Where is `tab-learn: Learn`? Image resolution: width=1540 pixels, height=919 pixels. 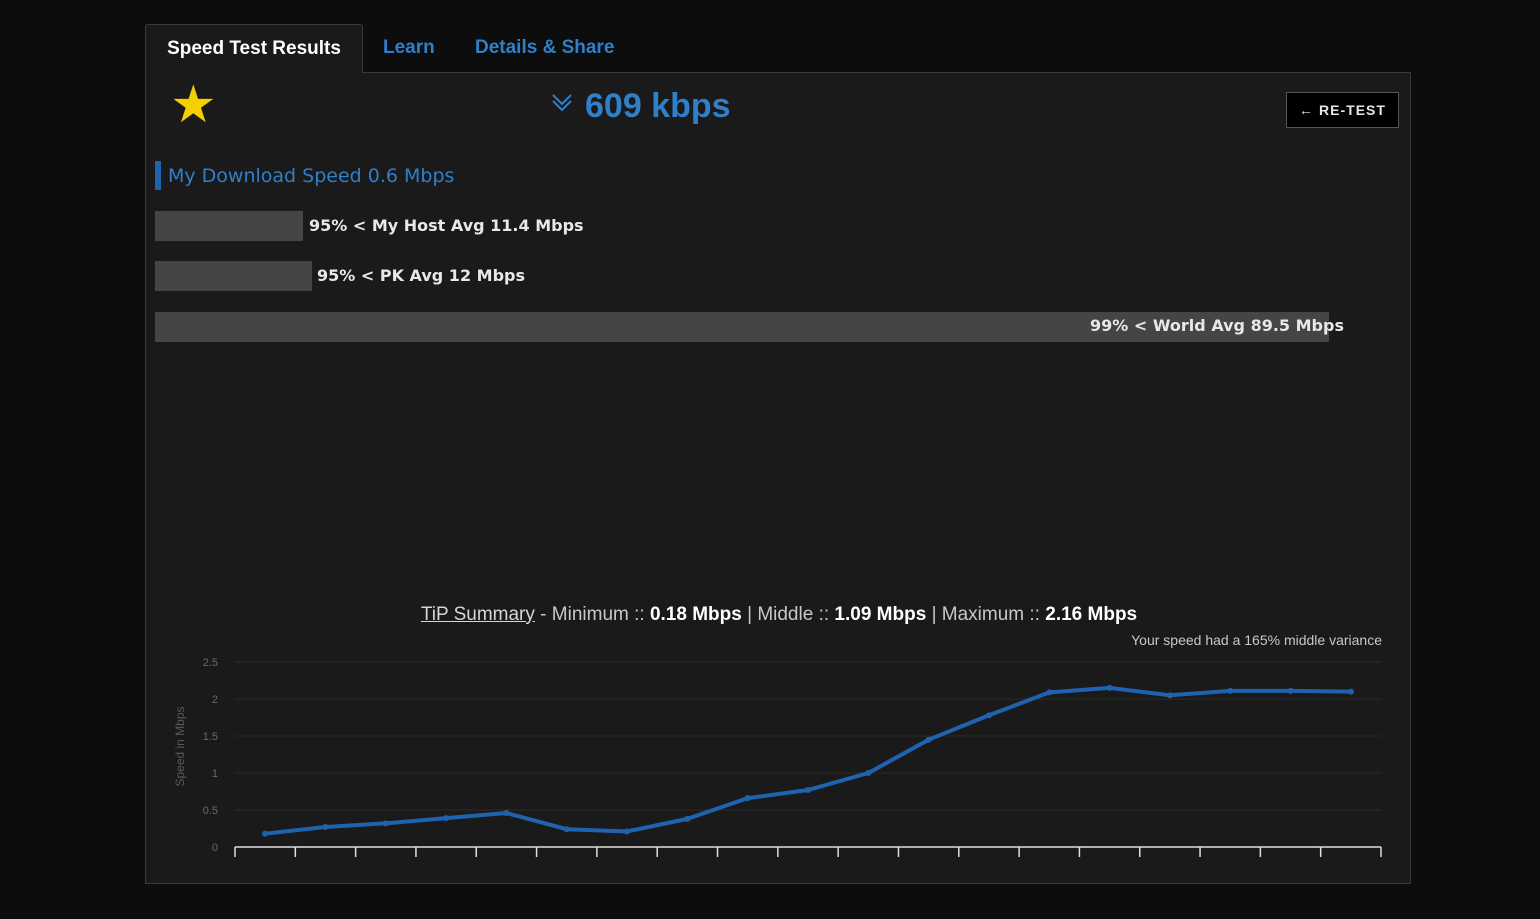
tab-learn: Learn is located at coordinates (409, 48).